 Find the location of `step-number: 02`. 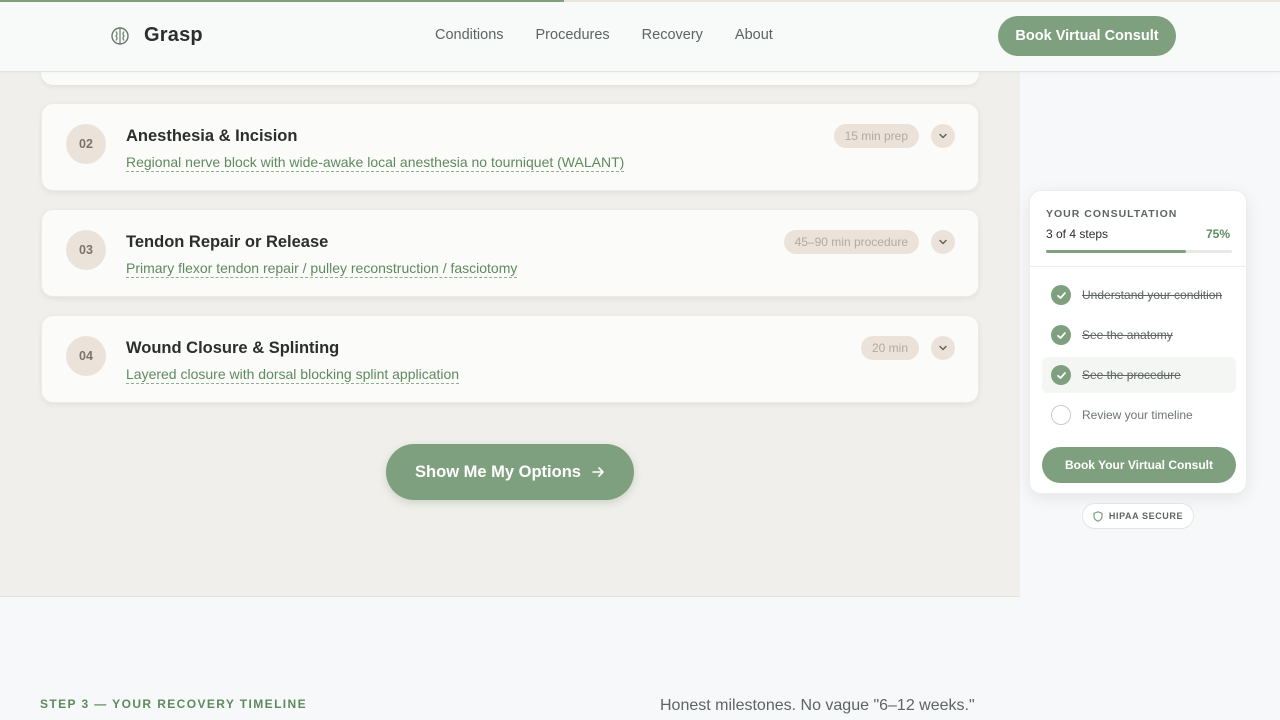

step-number: 02 is located at coordinates (86, 144).